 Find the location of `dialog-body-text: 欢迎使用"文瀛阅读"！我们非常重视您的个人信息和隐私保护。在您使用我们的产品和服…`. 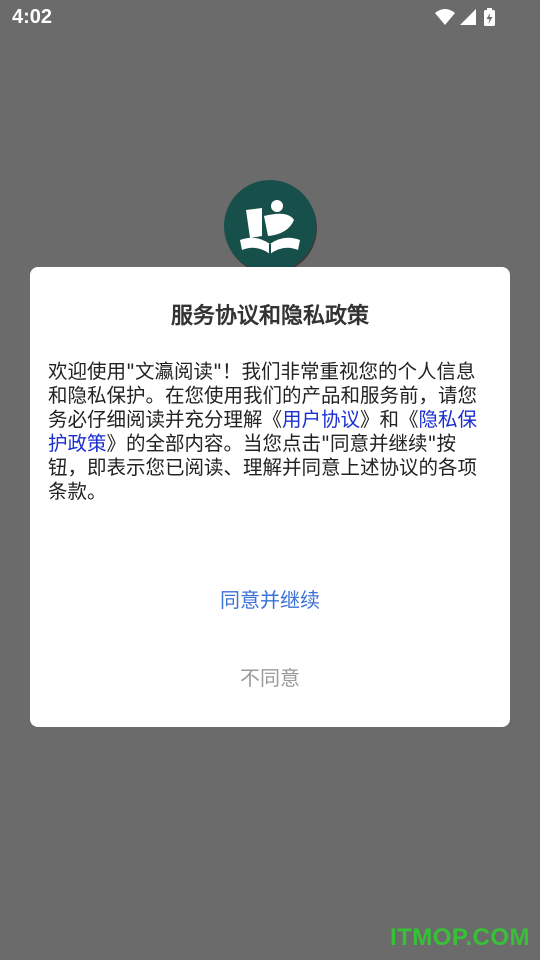

dialog-body-text: 欢迎使用"文瀛阅读"！我们非常重视您的个人信息和隐私保护。在您使用我们的产品和服… is located at coordinates (271, 432).